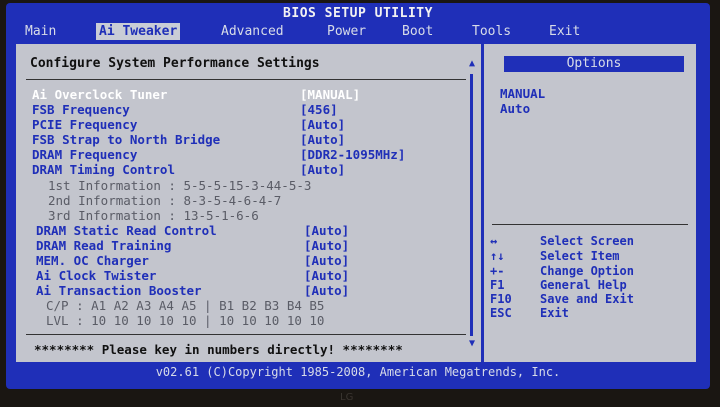  What do you see at coordinates (497, 271) in the screenshot?
I see `plus-minus-icon: +-` at bounding box center [497, 271].